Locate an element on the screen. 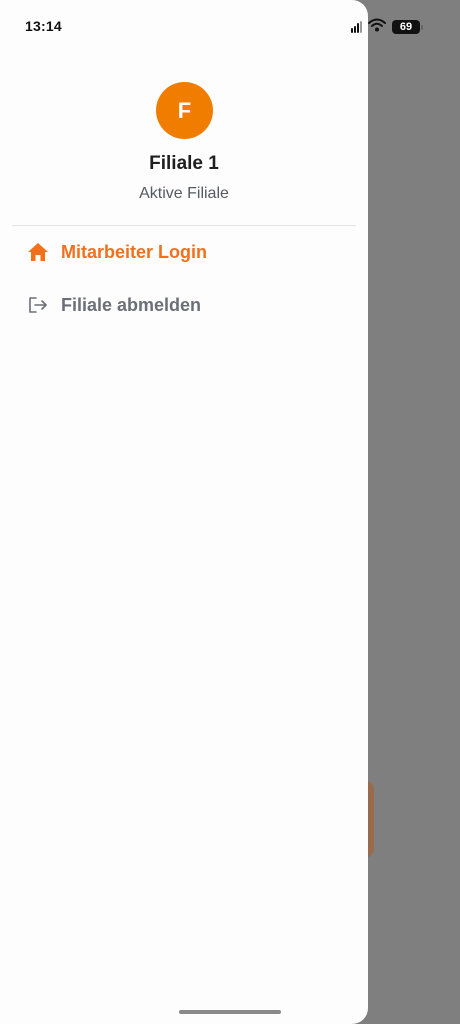  branch-status: Aktive Filiale is located at coordinates (184, 193).